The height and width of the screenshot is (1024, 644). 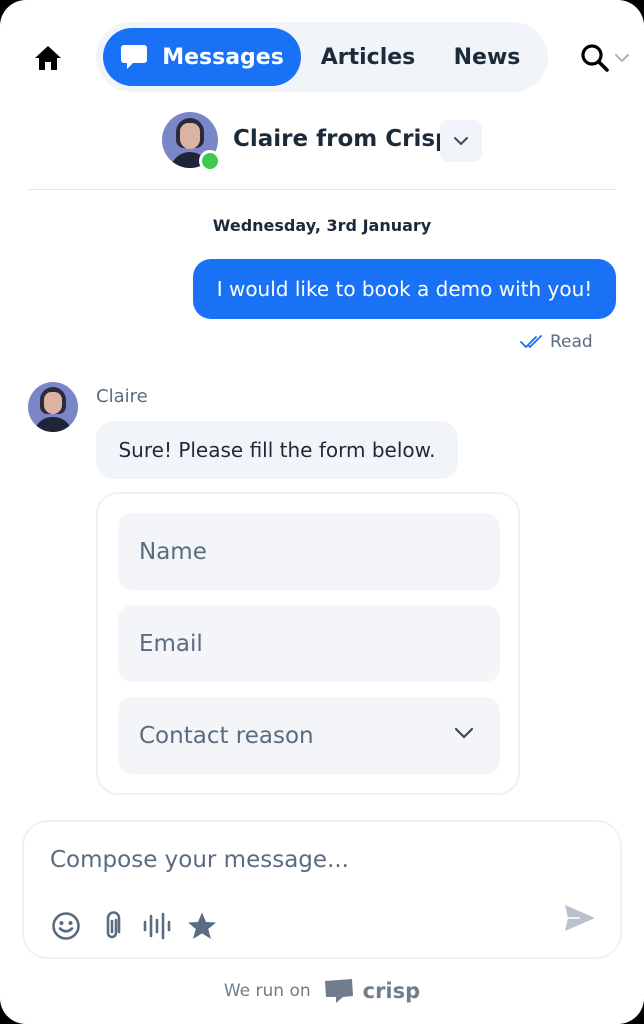 I want to click on tab-messages: Messages, so click(x=202, y=57).